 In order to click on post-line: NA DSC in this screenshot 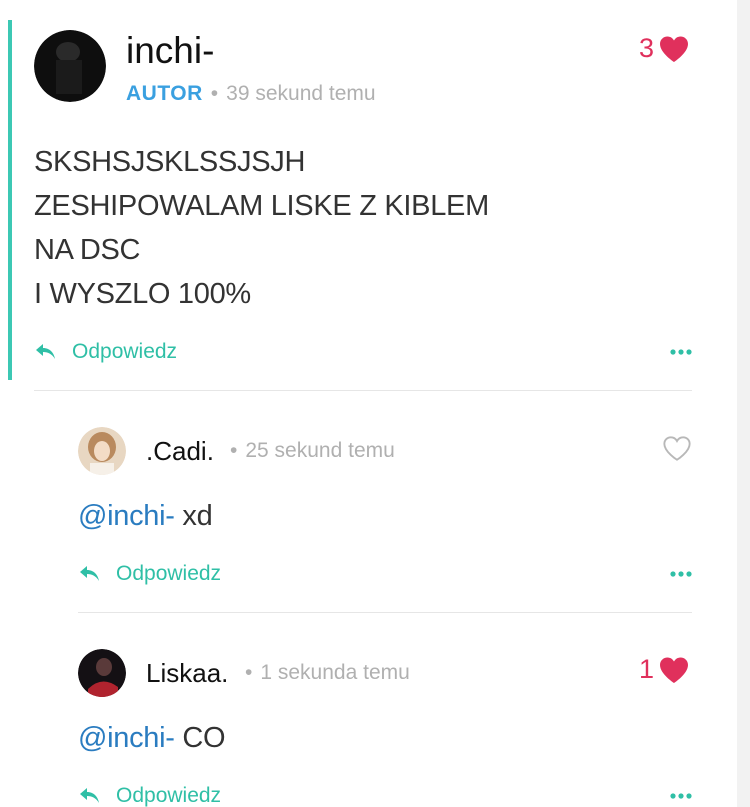, I will do `click(87, 250)`.